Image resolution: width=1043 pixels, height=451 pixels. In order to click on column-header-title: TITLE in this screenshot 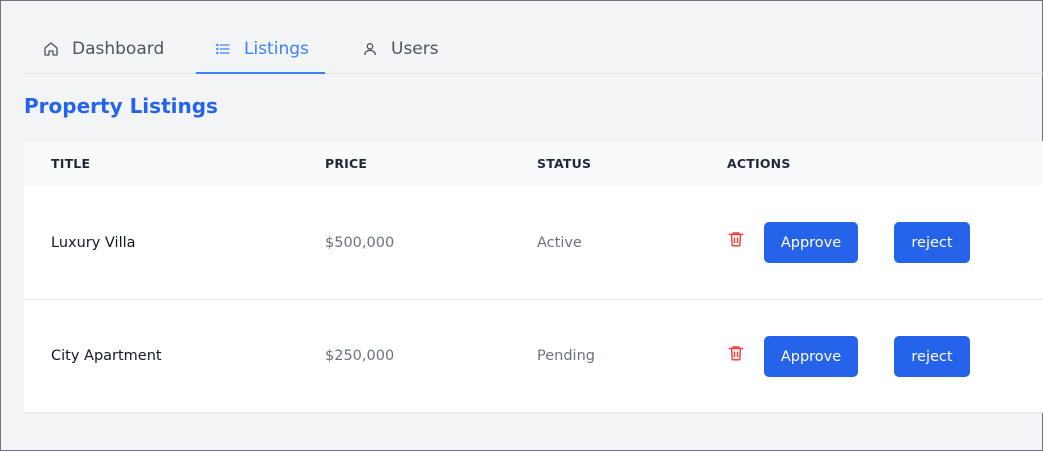, I will do `click(71, 163)`.